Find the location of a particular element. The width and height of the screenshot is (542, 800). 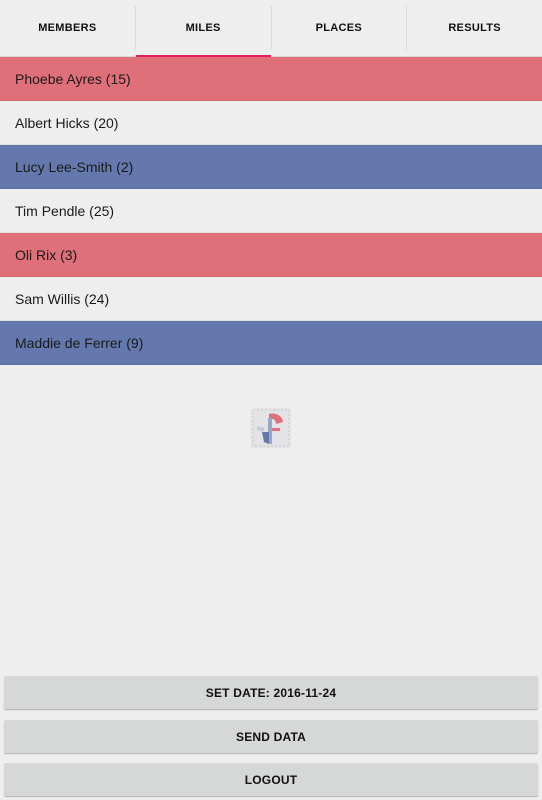

tab-members-label: MEMBERS is located at coordinates (67, 28).